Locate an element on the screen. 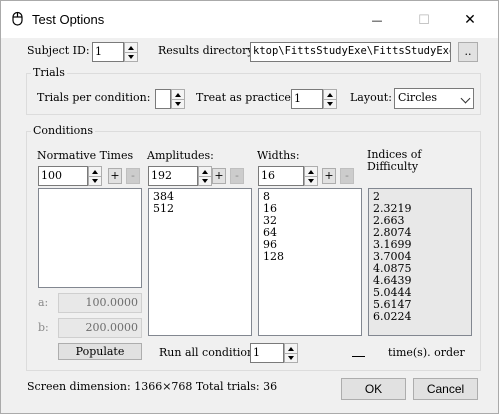 This screenshot has height=414, width=499. widths-list: 8 16 32 64 96 128 is located at coordinates (310, 262).